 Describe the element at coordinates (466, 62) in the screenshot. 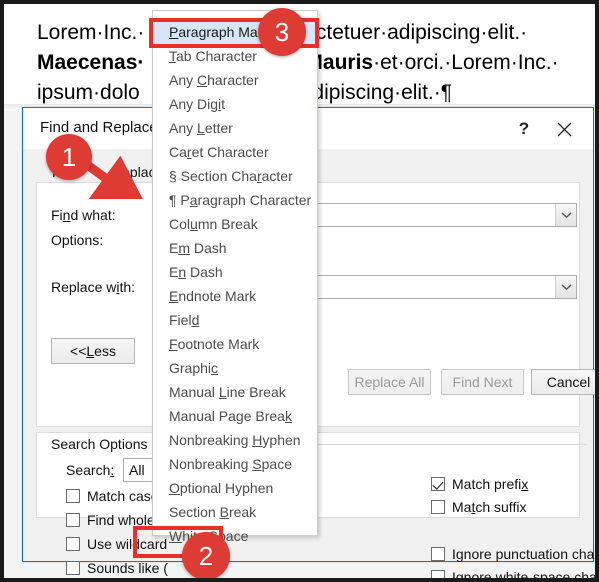

I see `document-line-2-right-b: ·et·orci.·Lorem·Inc.·` at that location.